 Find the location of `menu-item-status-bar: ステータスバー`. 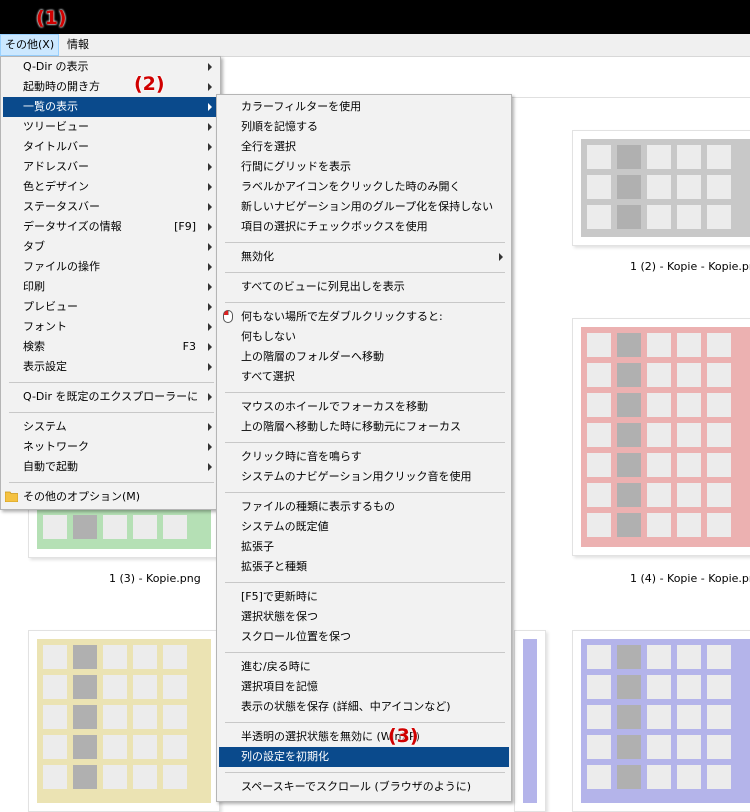

menu-item-status-bar: ステータスバー is located at coordinates (110, 207).